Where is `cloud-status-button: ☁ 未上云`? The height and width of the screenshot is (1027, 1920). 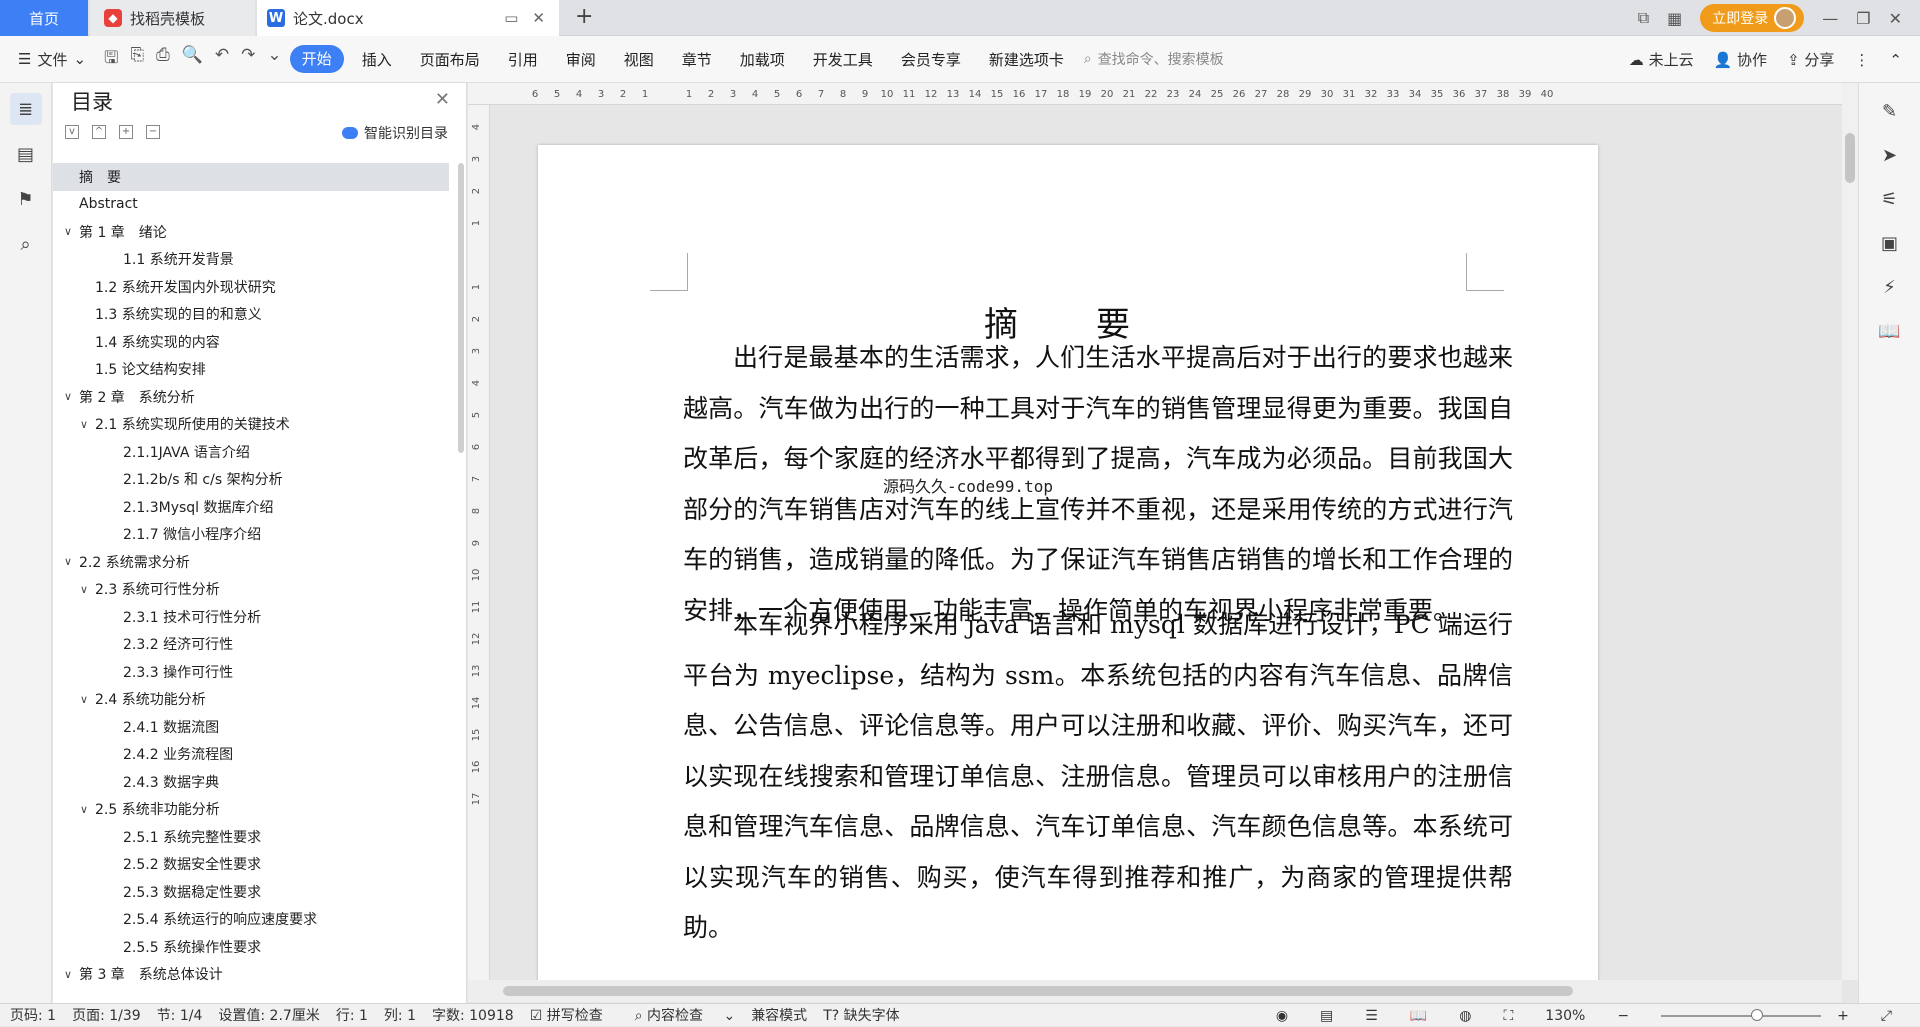
cloud-status-button: ☁ 未上云 is located at coordinates (1661, 59).